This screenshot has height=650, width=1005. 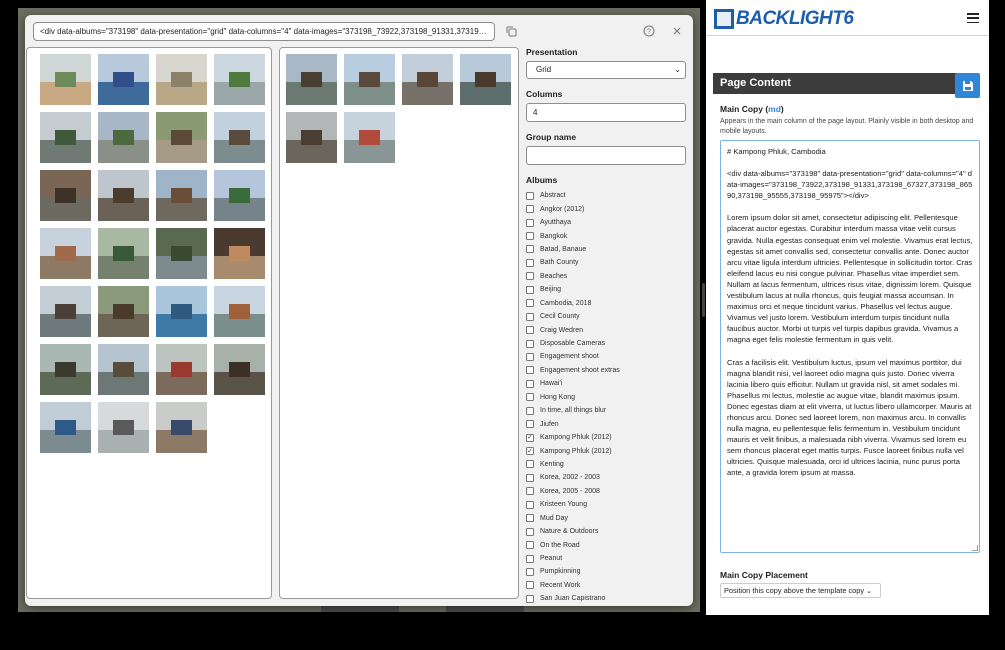 I want to click on album-option: Bangkok, so click(x=606, y=235).